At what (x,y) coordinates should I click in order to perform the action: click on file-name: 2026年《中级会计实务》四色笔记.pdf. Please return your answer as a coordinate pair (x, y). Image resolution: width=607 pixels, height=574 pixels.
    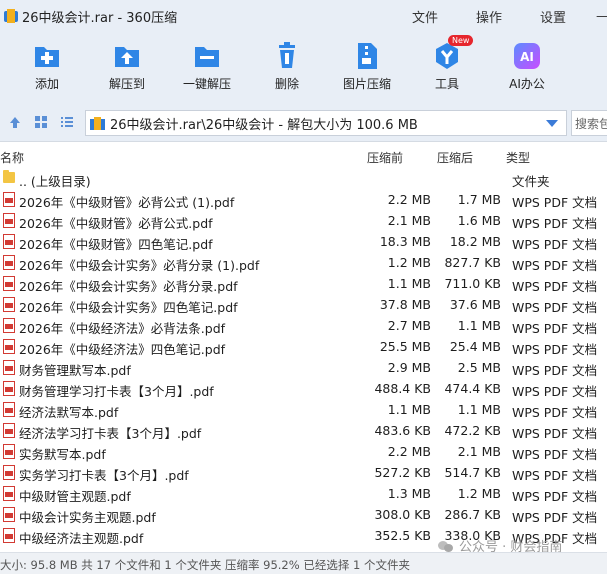
    Looking at the image, I should click on (128, 307).